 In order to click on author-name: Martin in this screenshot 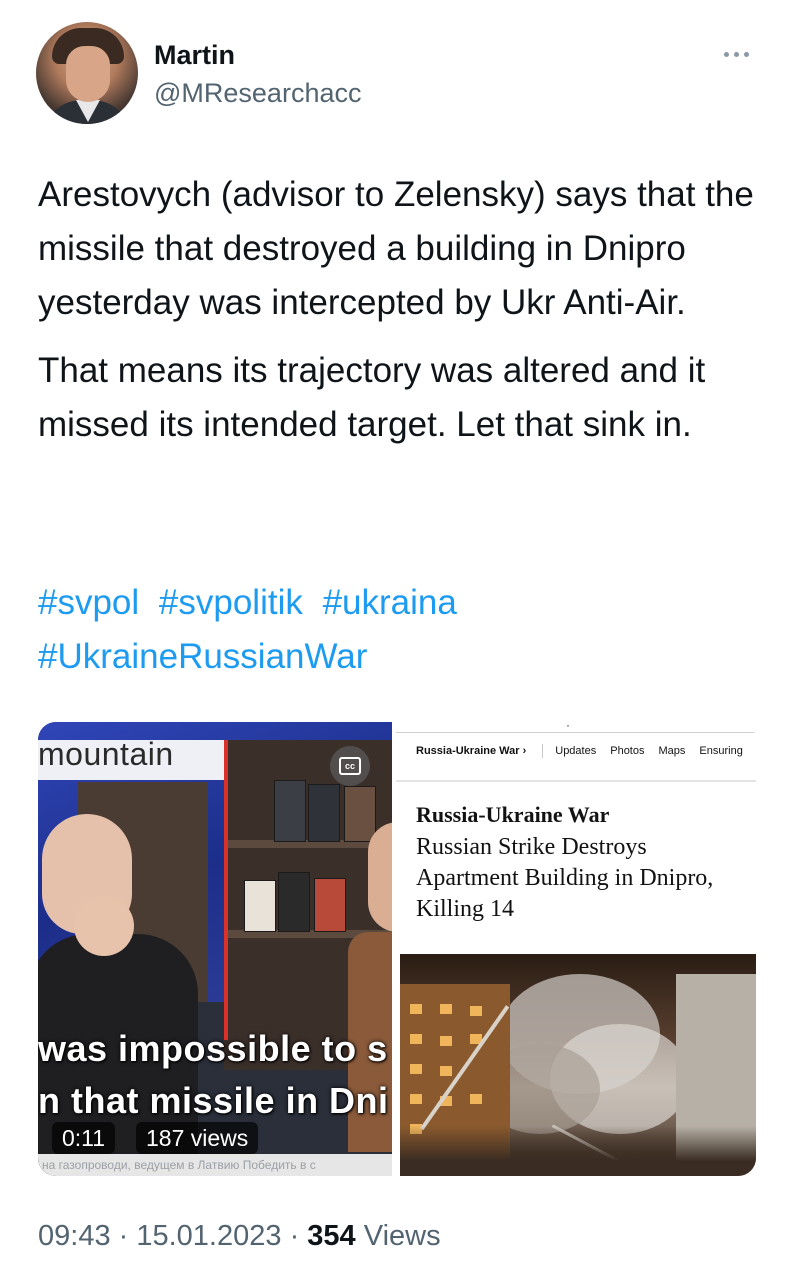, I will do `click(194, 55)`.